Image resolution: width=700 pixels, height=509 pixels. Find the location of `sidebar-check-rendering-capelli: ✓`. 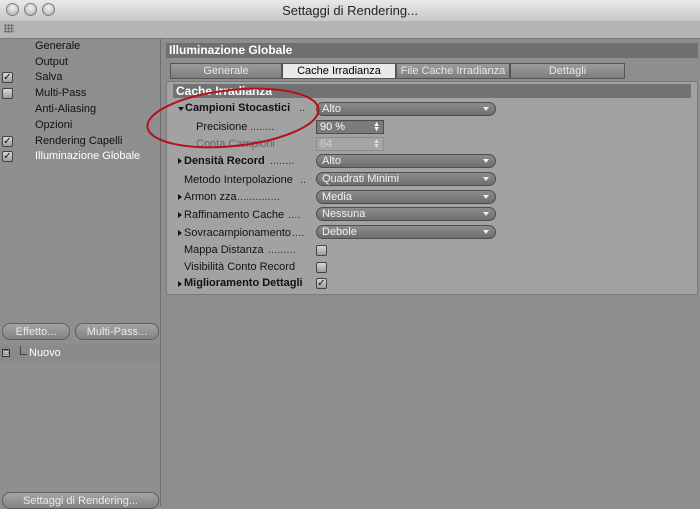

sidebar-check-rendering-capelli: ✓ is located at coordinates (7, 141).